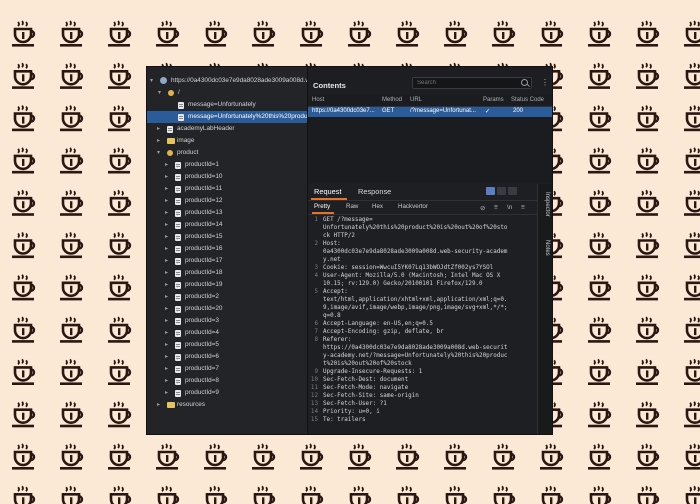 The width and height of the screenshot is (700, 504). I want to click on tree-item: ▸ productId=12, so click(227, 201).